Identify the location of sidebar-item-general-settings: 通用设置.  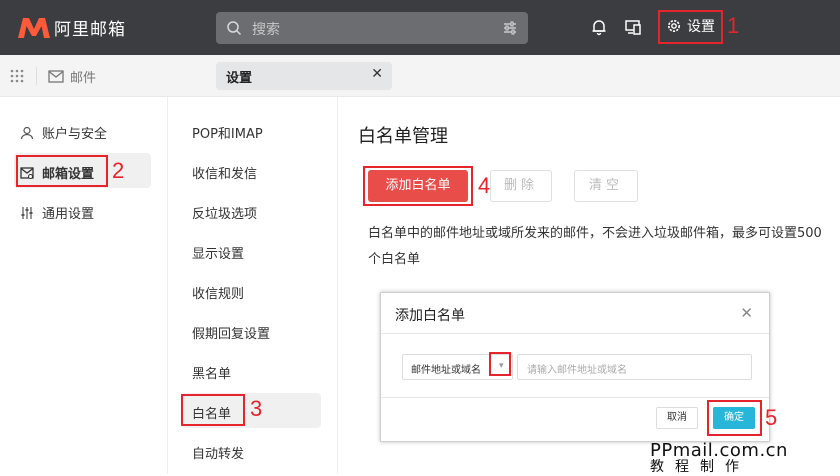
(57, 212).